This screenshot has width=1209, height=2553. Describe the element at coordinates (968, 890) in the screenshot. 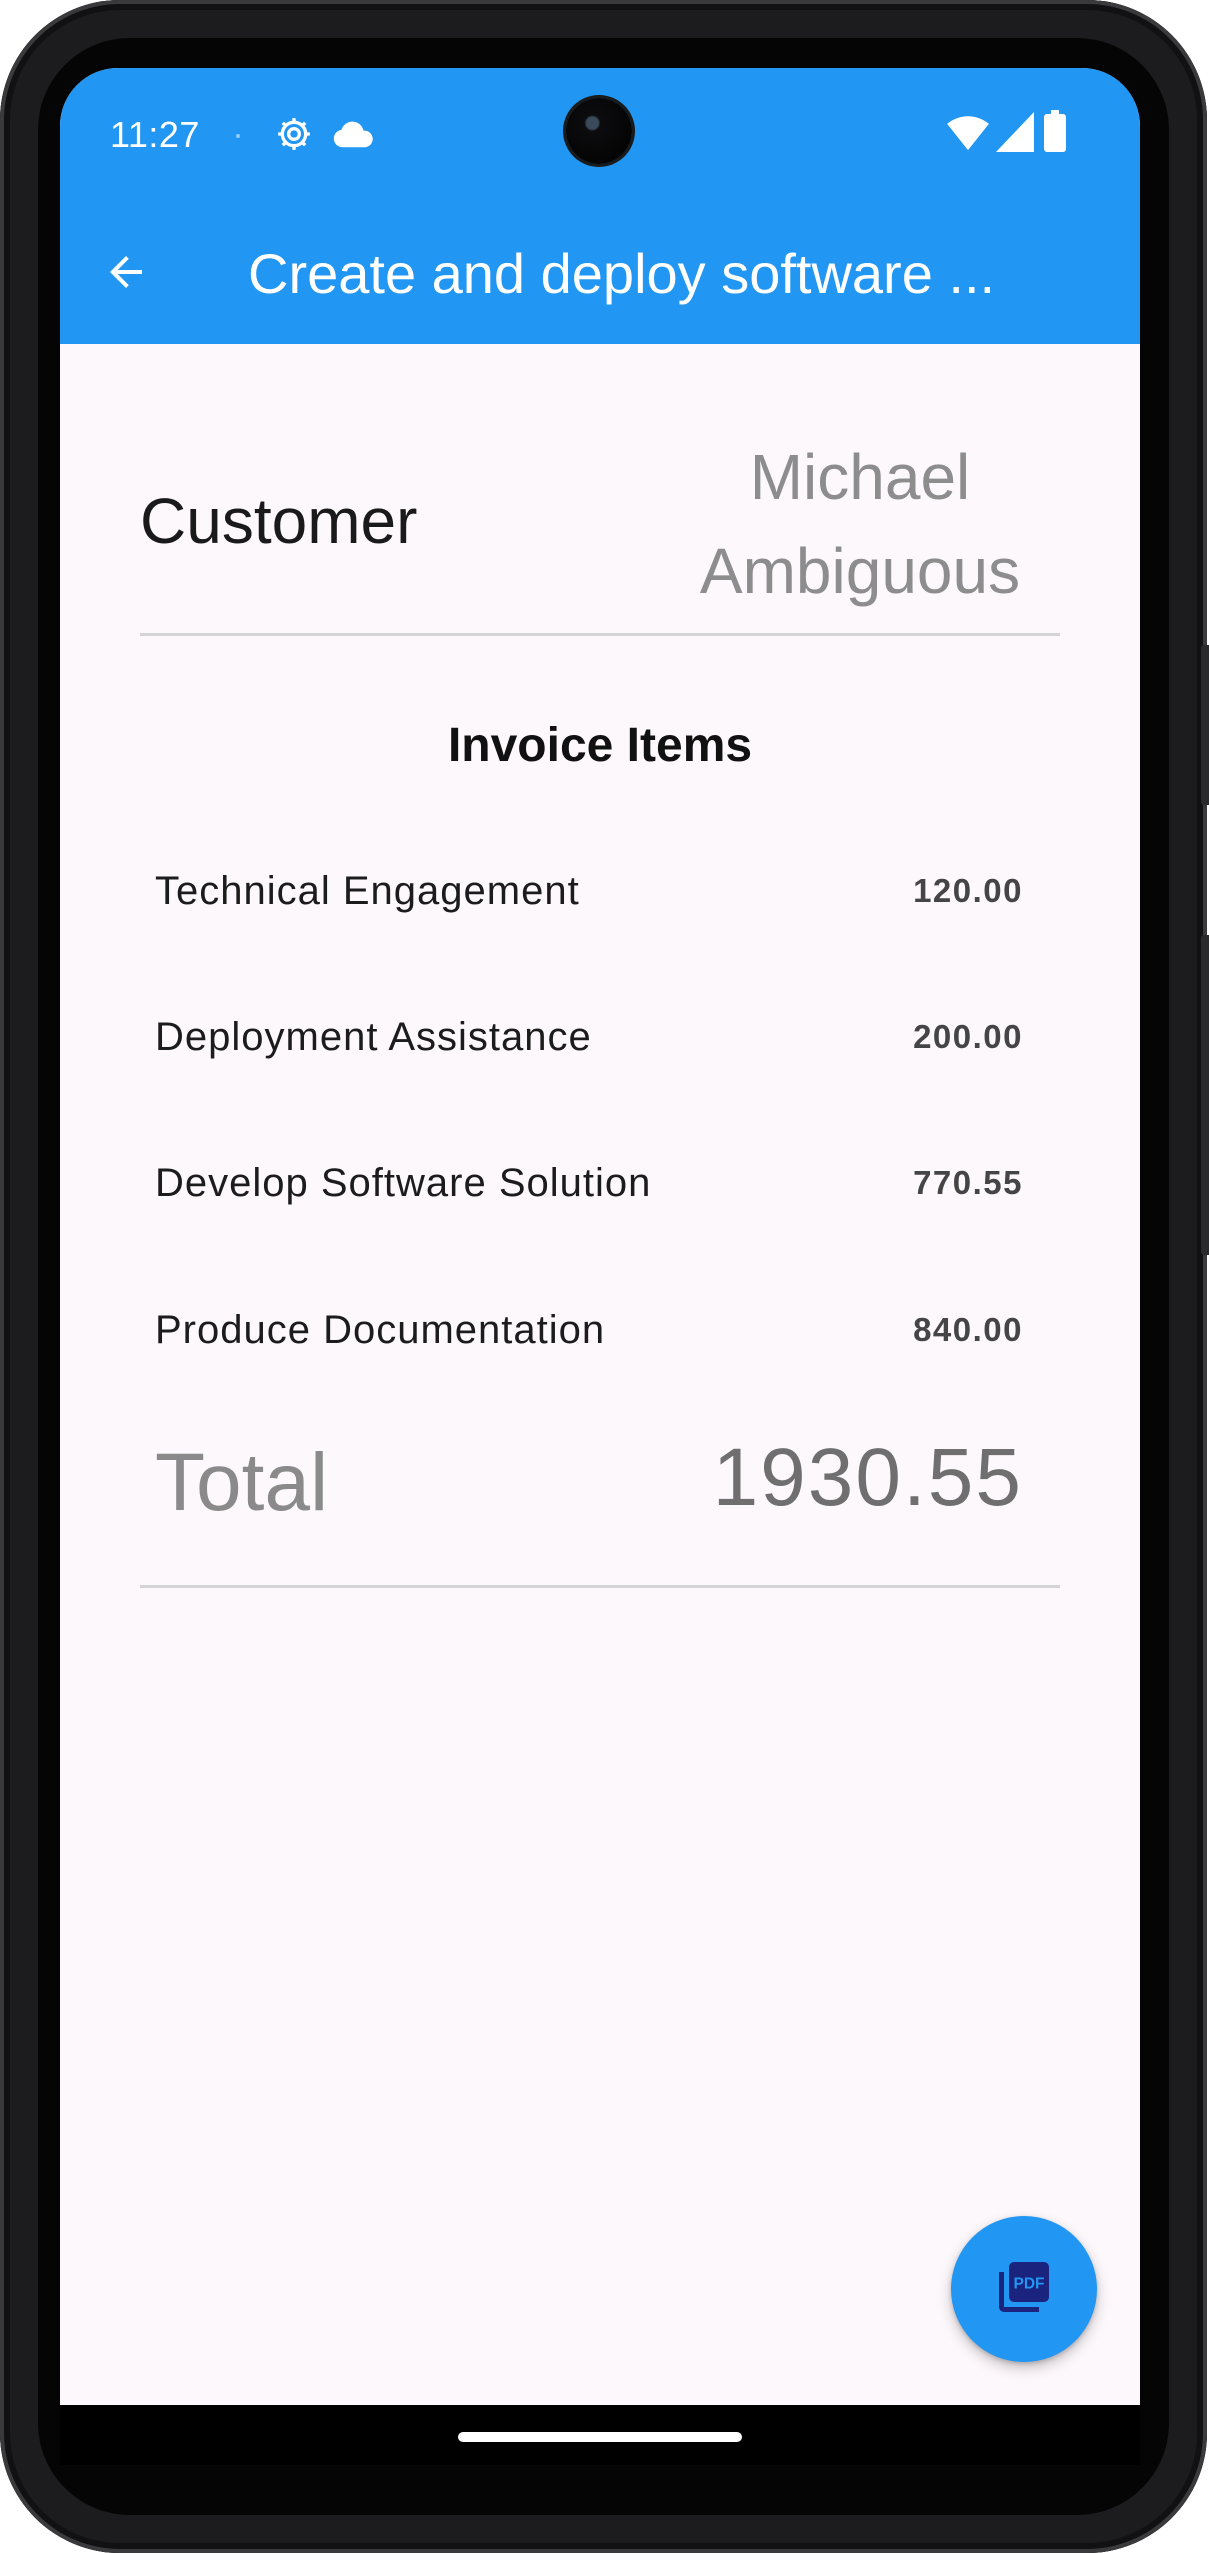

I see `invoice-item-amount: 120.00` at that location.